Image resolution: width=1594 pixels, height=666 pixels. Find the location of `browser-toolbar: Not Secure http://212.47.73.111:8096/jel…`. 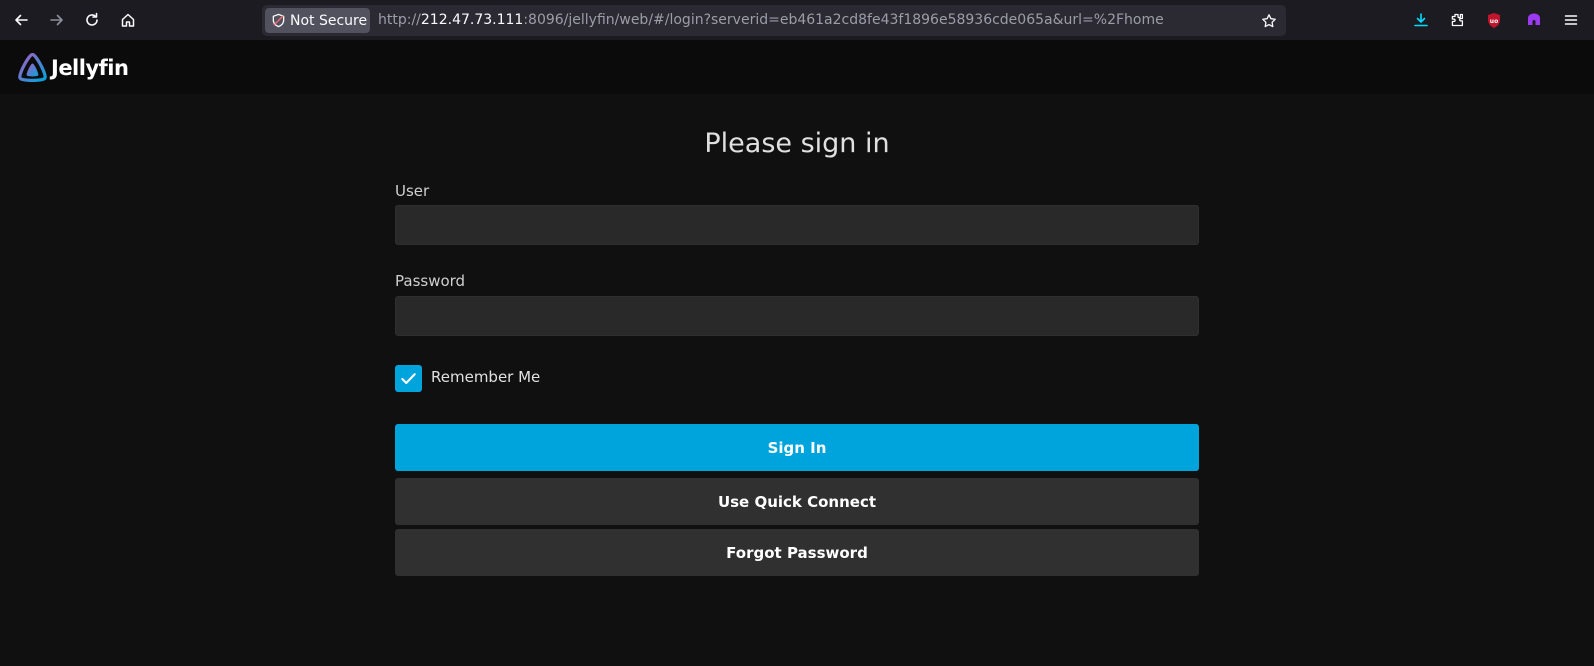

browser-toolbar: Not Secure http://212.47.73.111:8096/jel… is located at coordinates (797, 20).